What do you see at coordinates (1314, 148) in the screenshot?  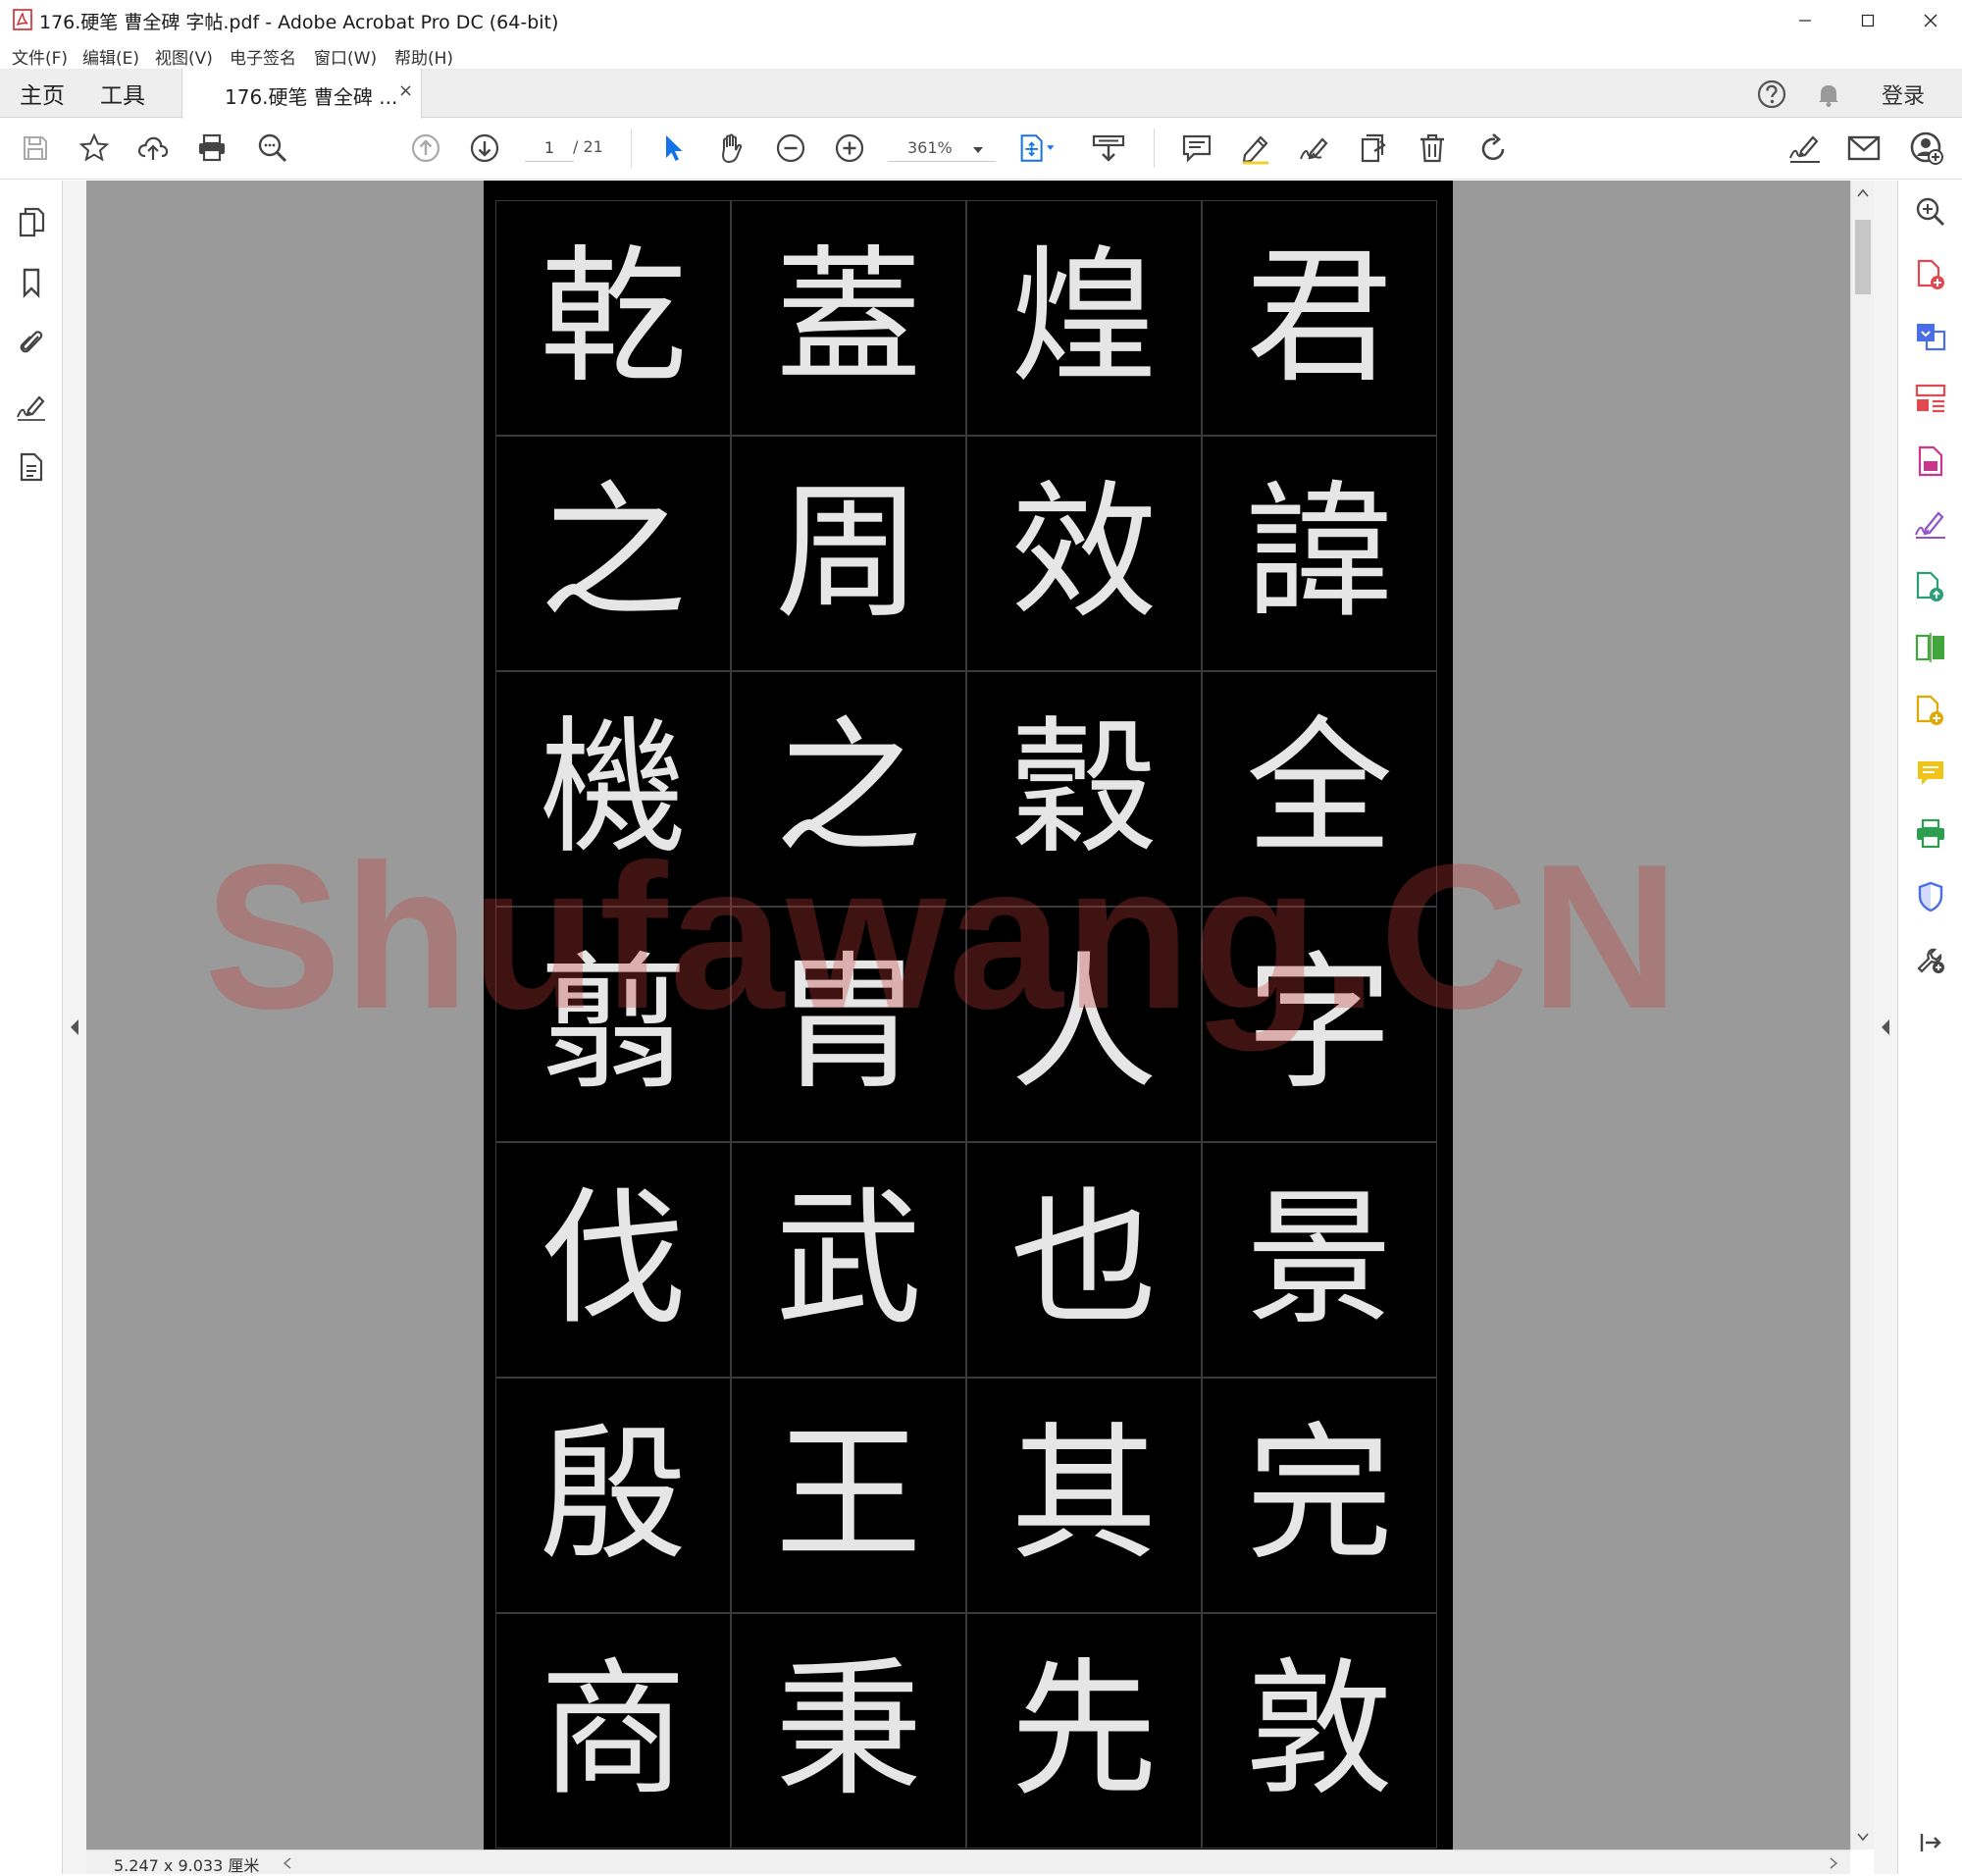 I see `signature-pen-icon` at bounding box center [1314, 148].